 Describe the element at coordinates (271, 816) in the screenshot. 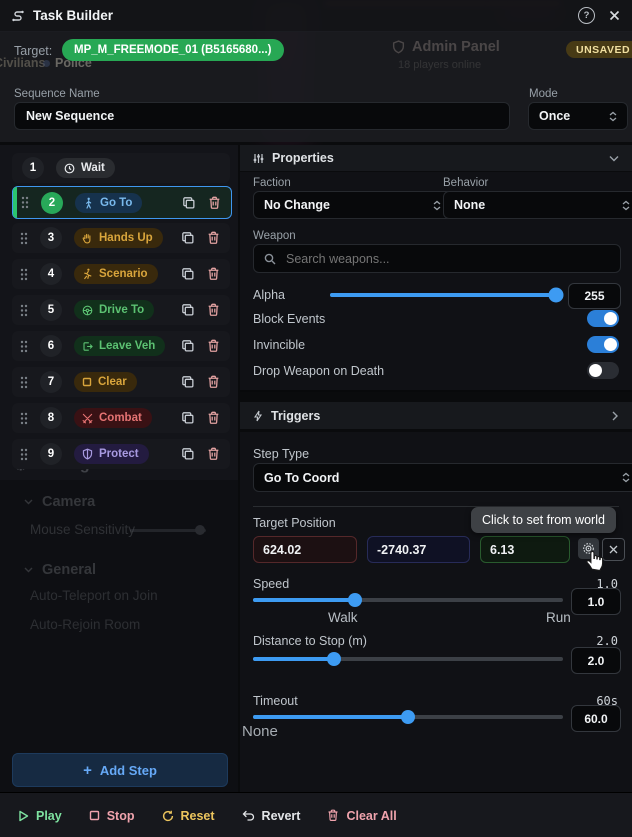

I see `revert-button: Revert` at that location.